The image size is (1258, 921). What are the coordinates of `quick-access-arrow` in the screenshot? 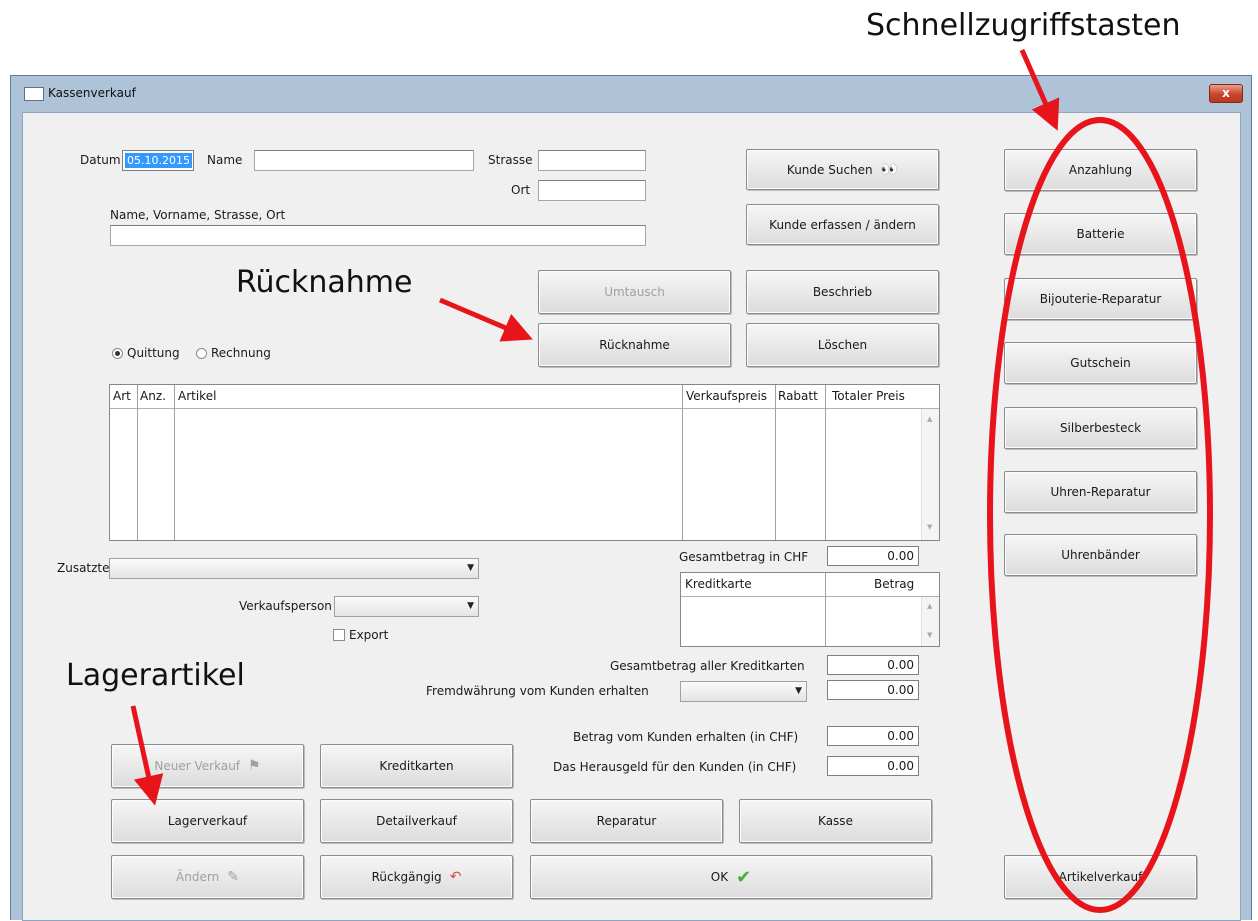 It's located at (1039, 89).